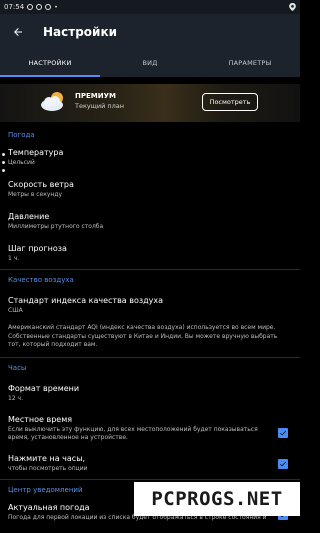 The width and height of the screenshot is (320, 533). Describe the element at coordinates (150, 31) in the screenshot. I see `app-bar: Настройки` at that location.